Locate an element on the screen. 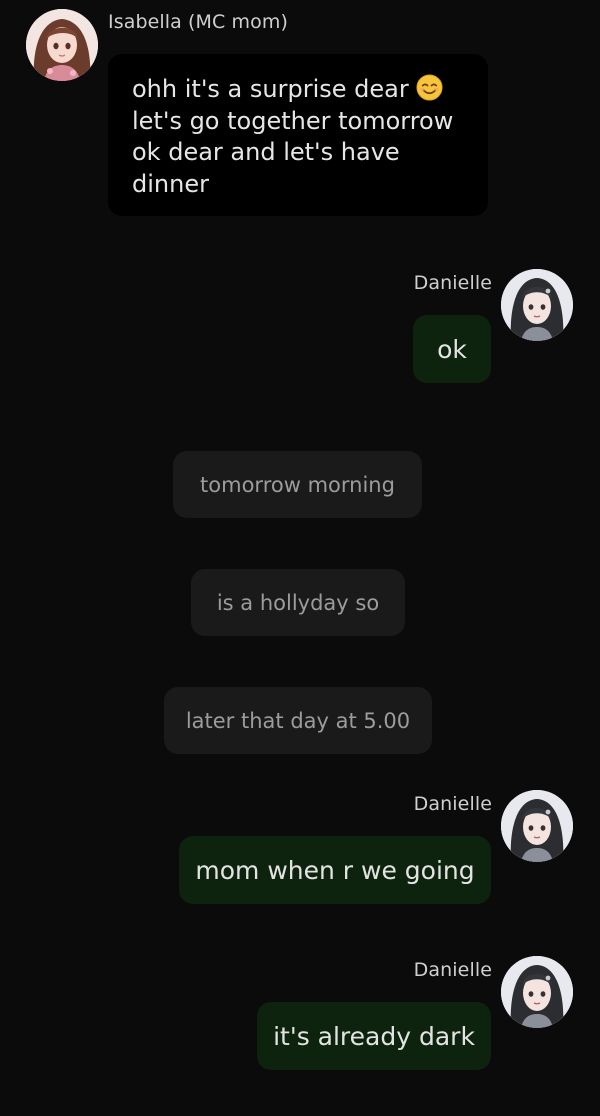 This screenshot has width=600, height=1116. message-line: ok dear and let's have is located at coordinates (266, 152).